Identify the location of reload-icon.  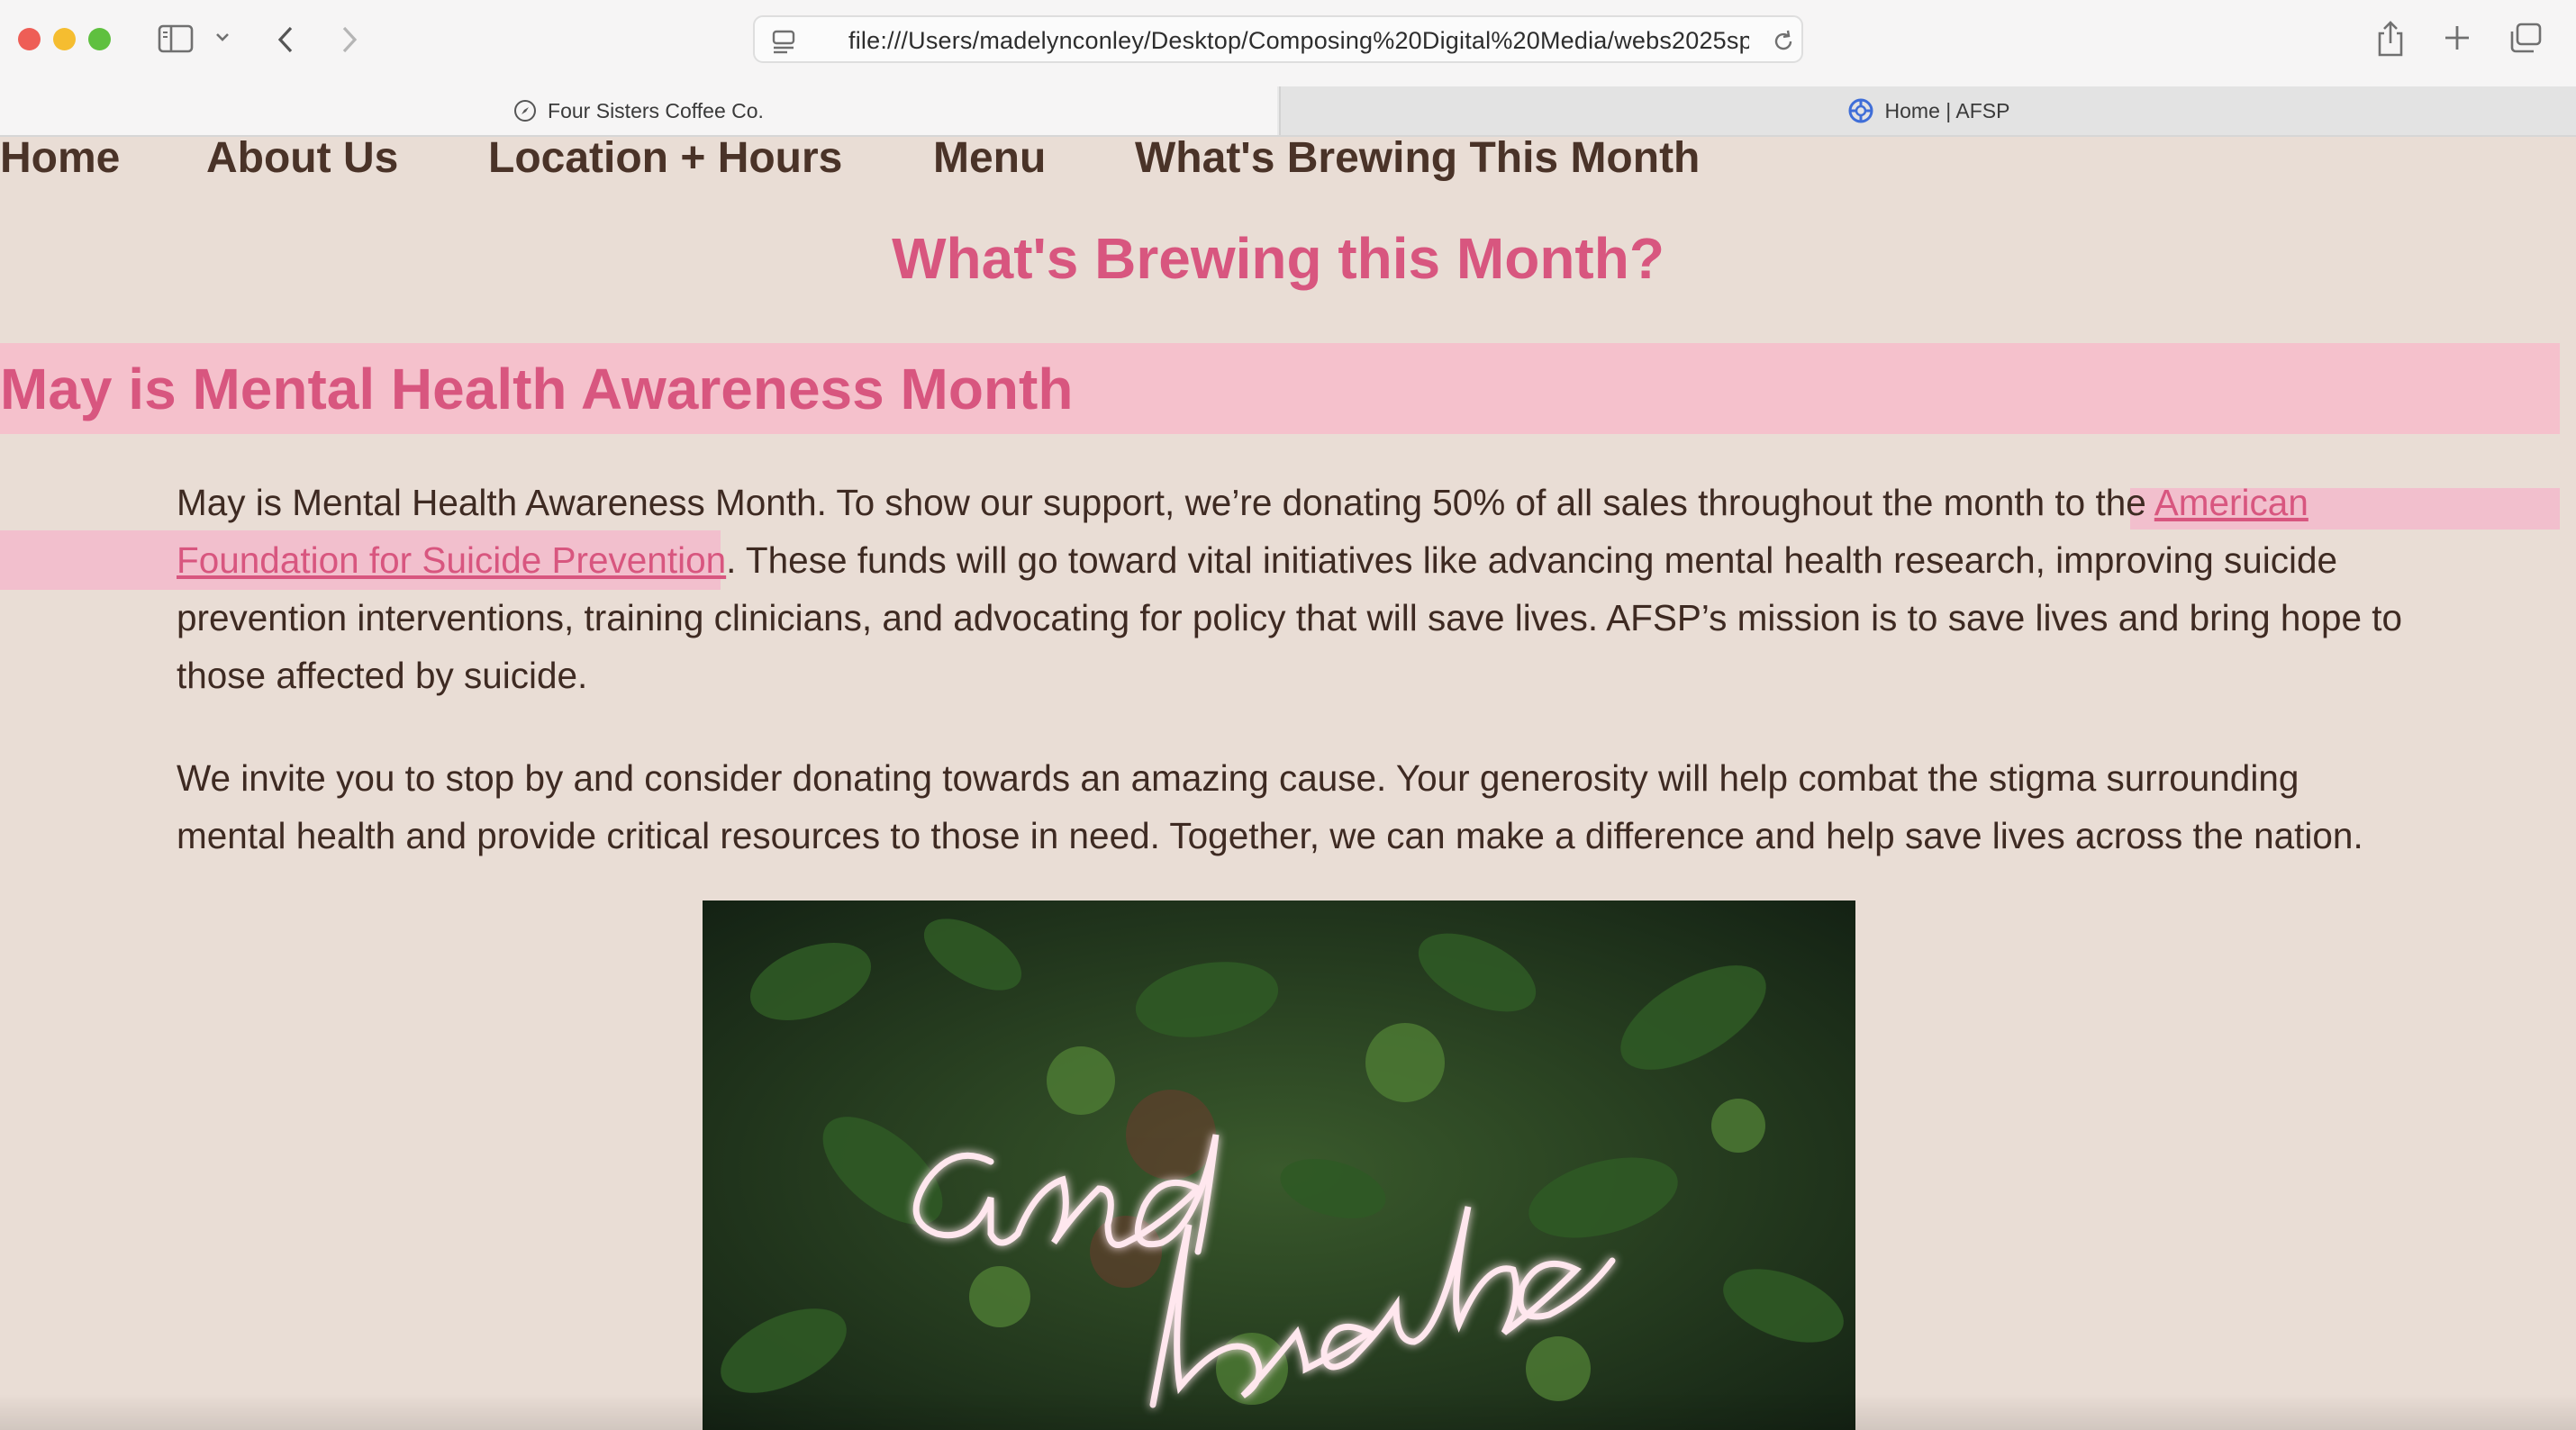
(1783, 44).